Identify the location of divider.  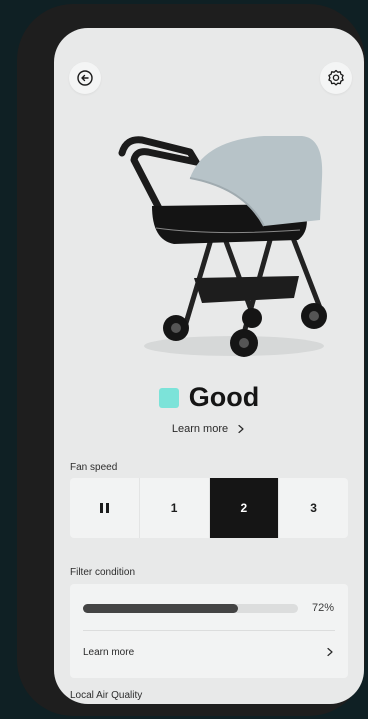
(209, 630).